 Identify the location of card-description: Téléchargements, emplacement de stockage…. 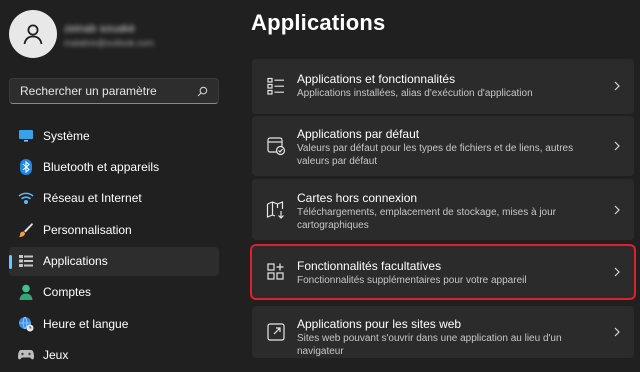
(427, 219).